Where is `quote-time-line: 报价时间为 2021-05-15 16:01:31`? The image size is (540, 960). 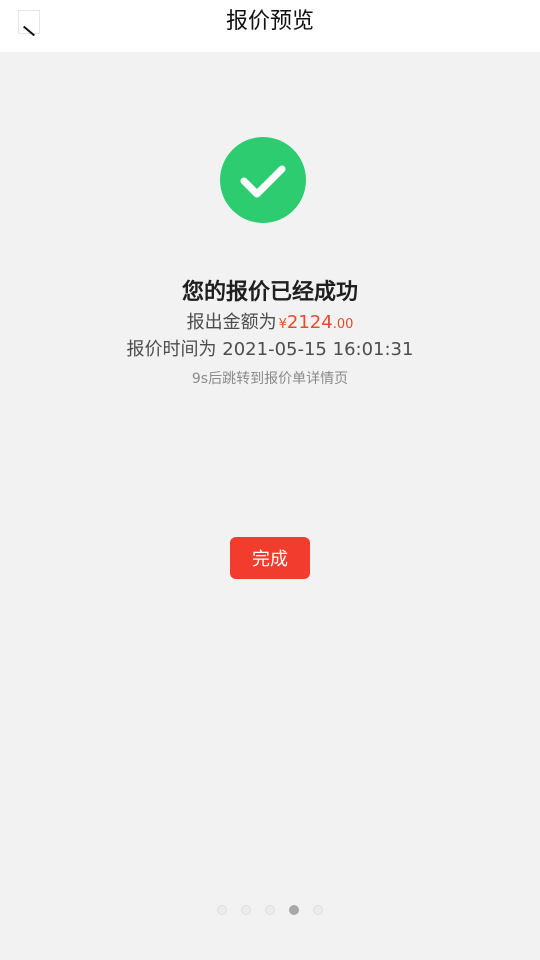
quote-time-line: 报价时间为 2021-05-15 16:01:31 is located at coordinates (270, 348).